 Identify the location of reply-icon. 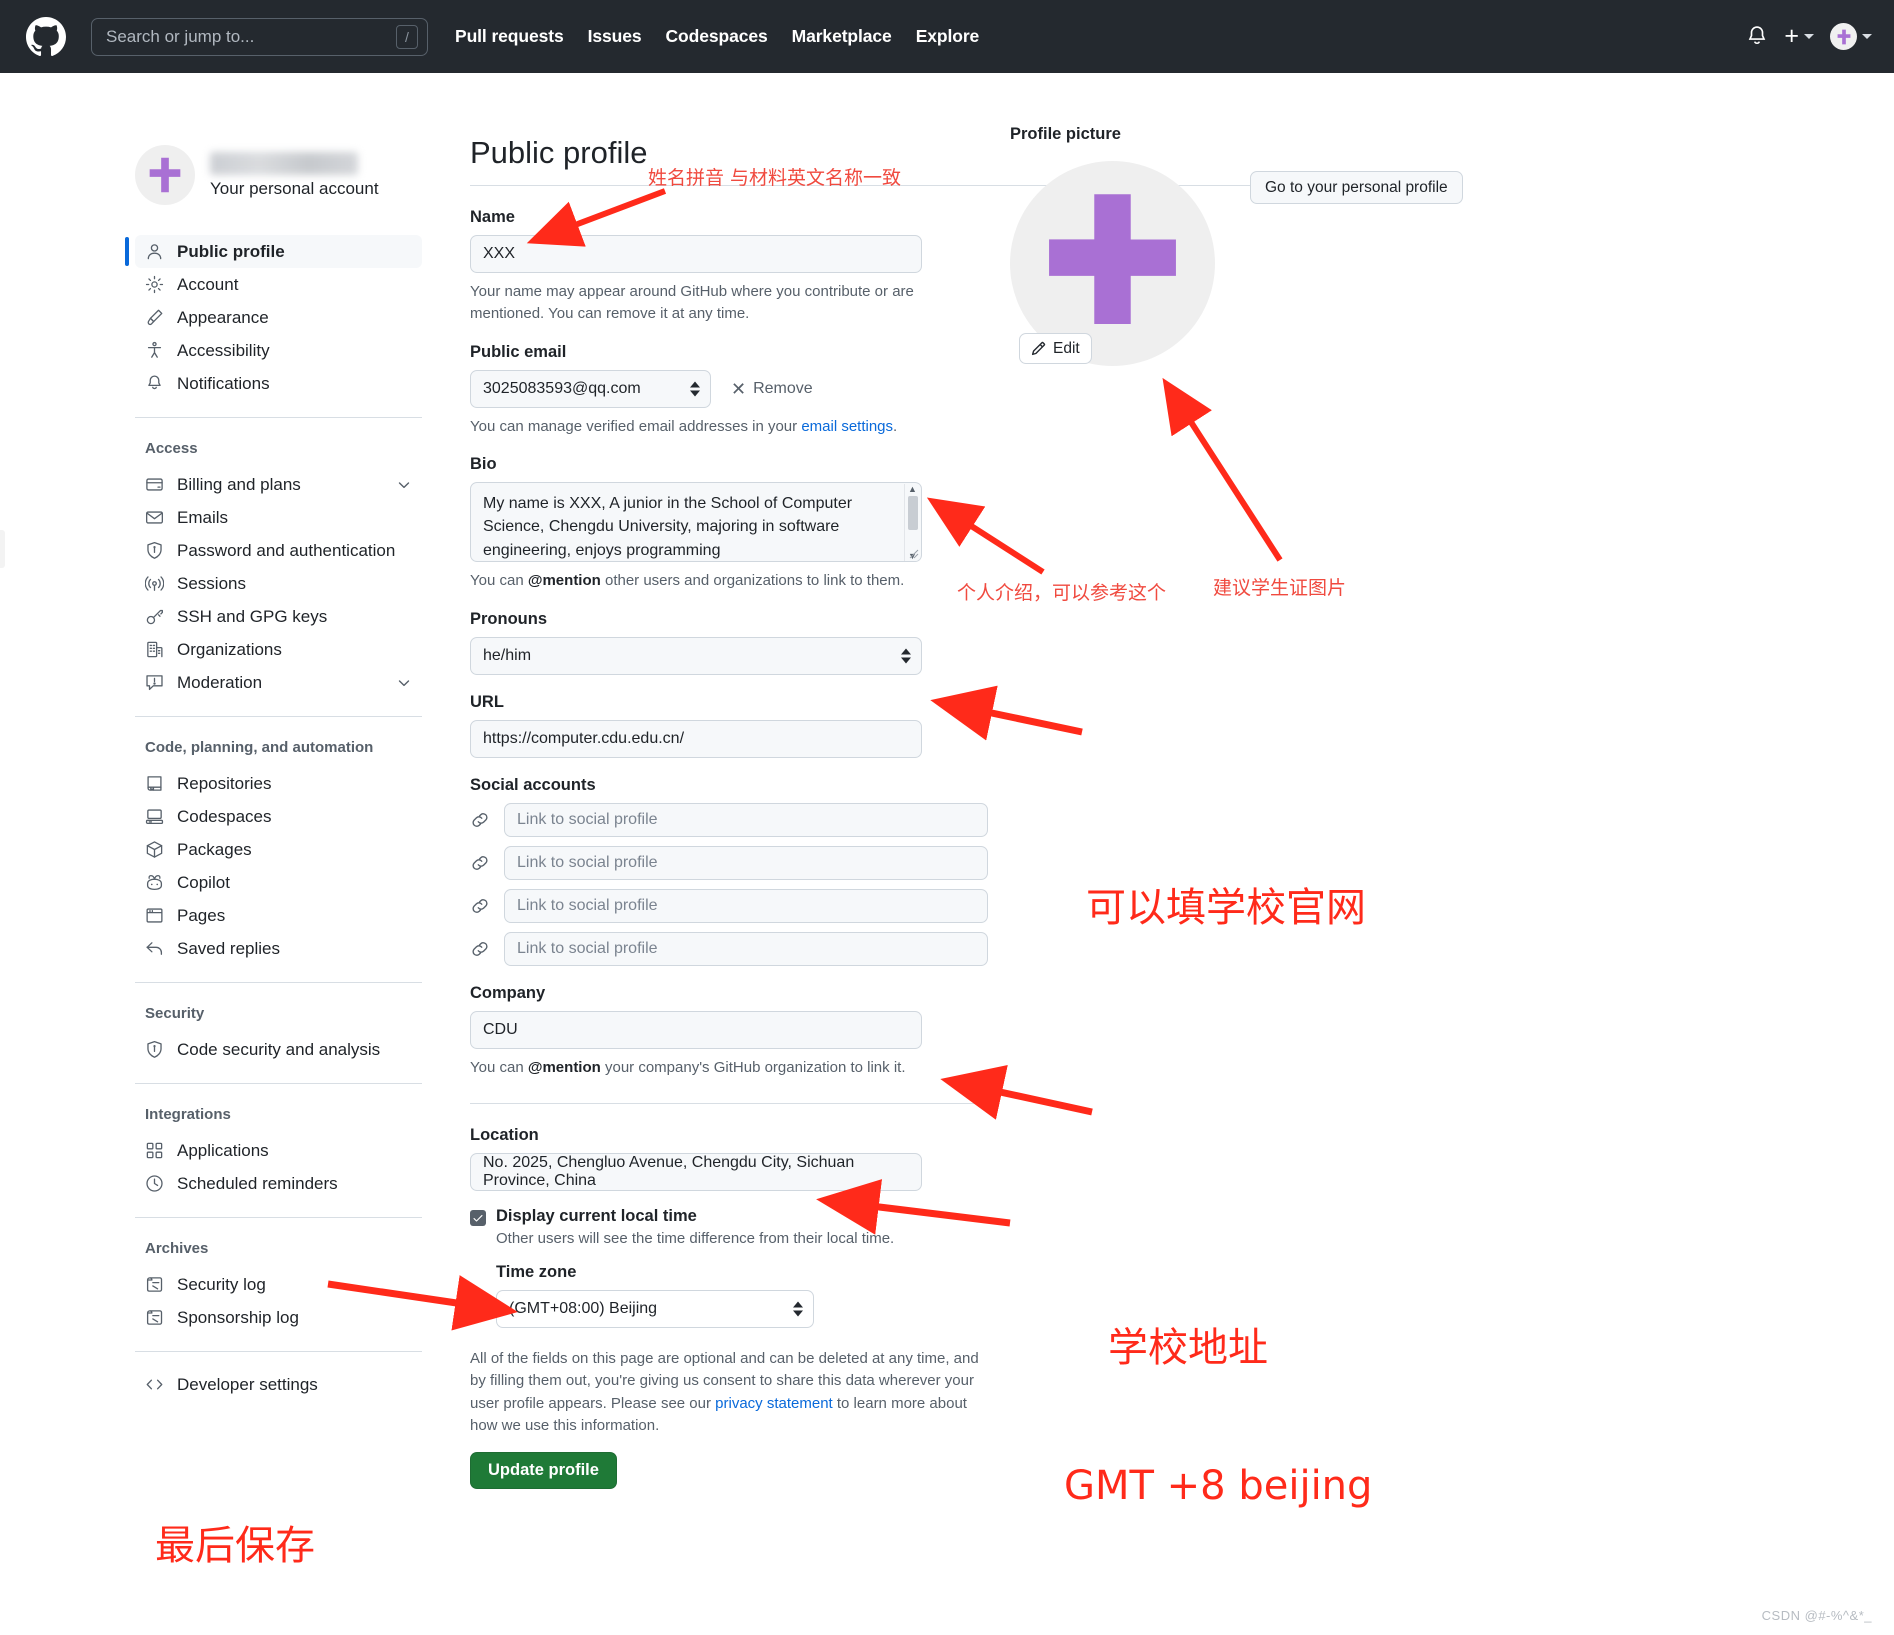
(154, 948).